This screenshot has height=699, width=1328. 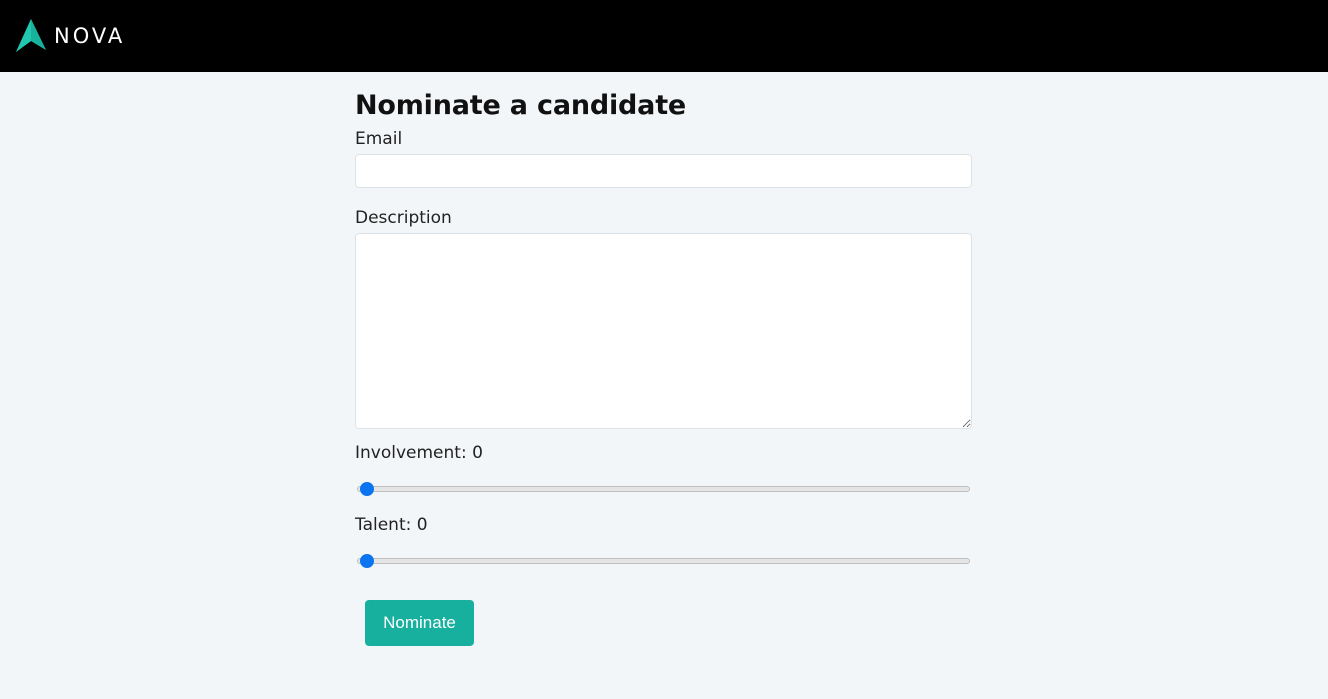 I want to click on involvement-slider, so click(x=663, y=489).